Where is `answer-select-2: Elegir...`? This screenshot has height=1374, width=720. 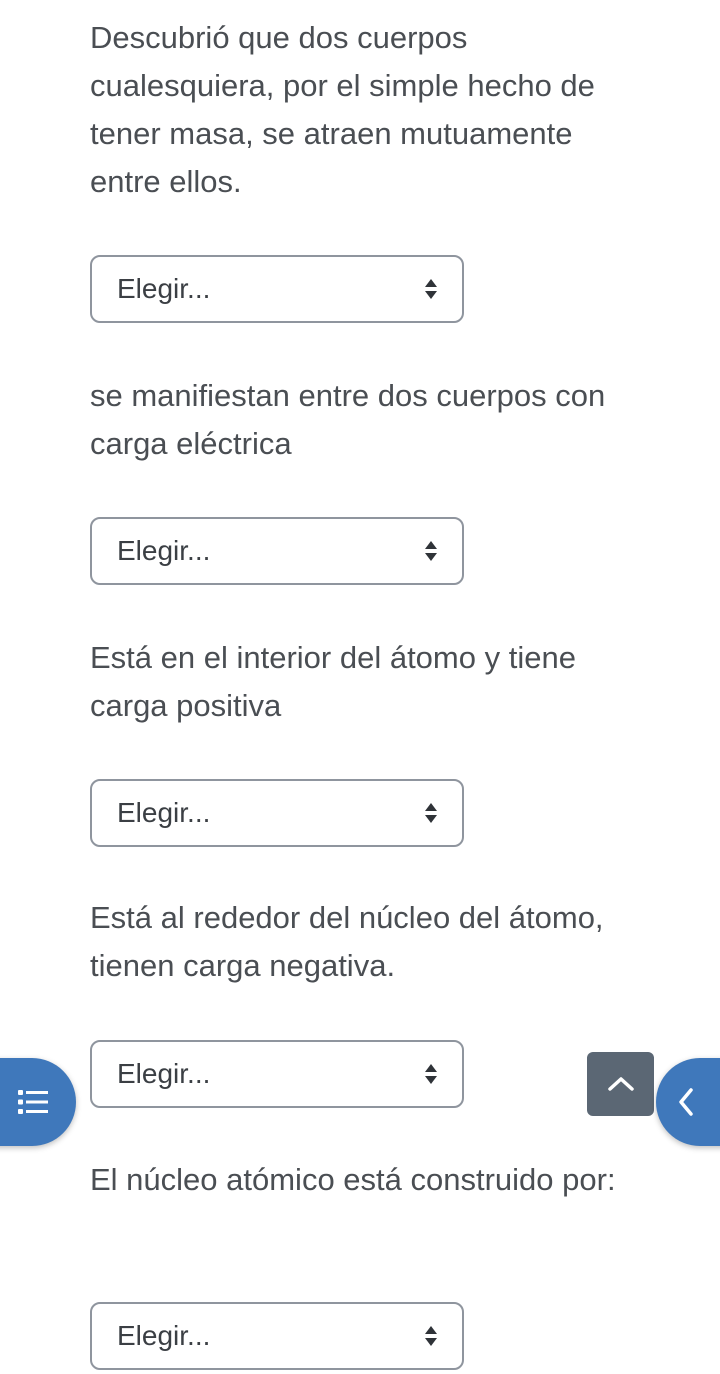
answer-select-2: Elegir... is located at coordinates (277, 551).